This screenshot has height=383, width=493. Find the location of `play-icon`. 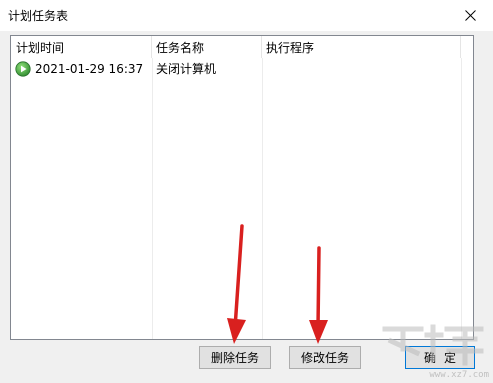

play-icon is located at coordinates (23, 69).